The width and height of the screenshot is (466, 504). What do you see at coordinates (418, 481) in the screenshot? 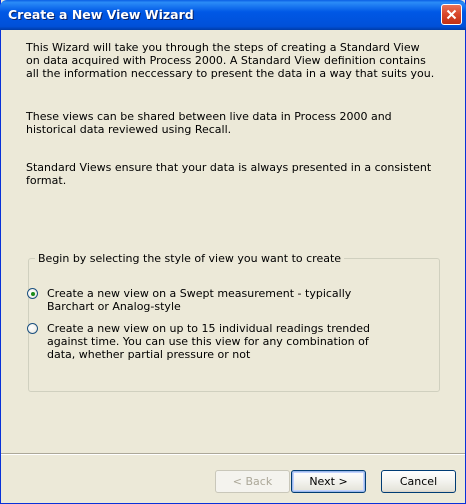
I see `cancel-button: Cancel` at bounding box center [418, 481].